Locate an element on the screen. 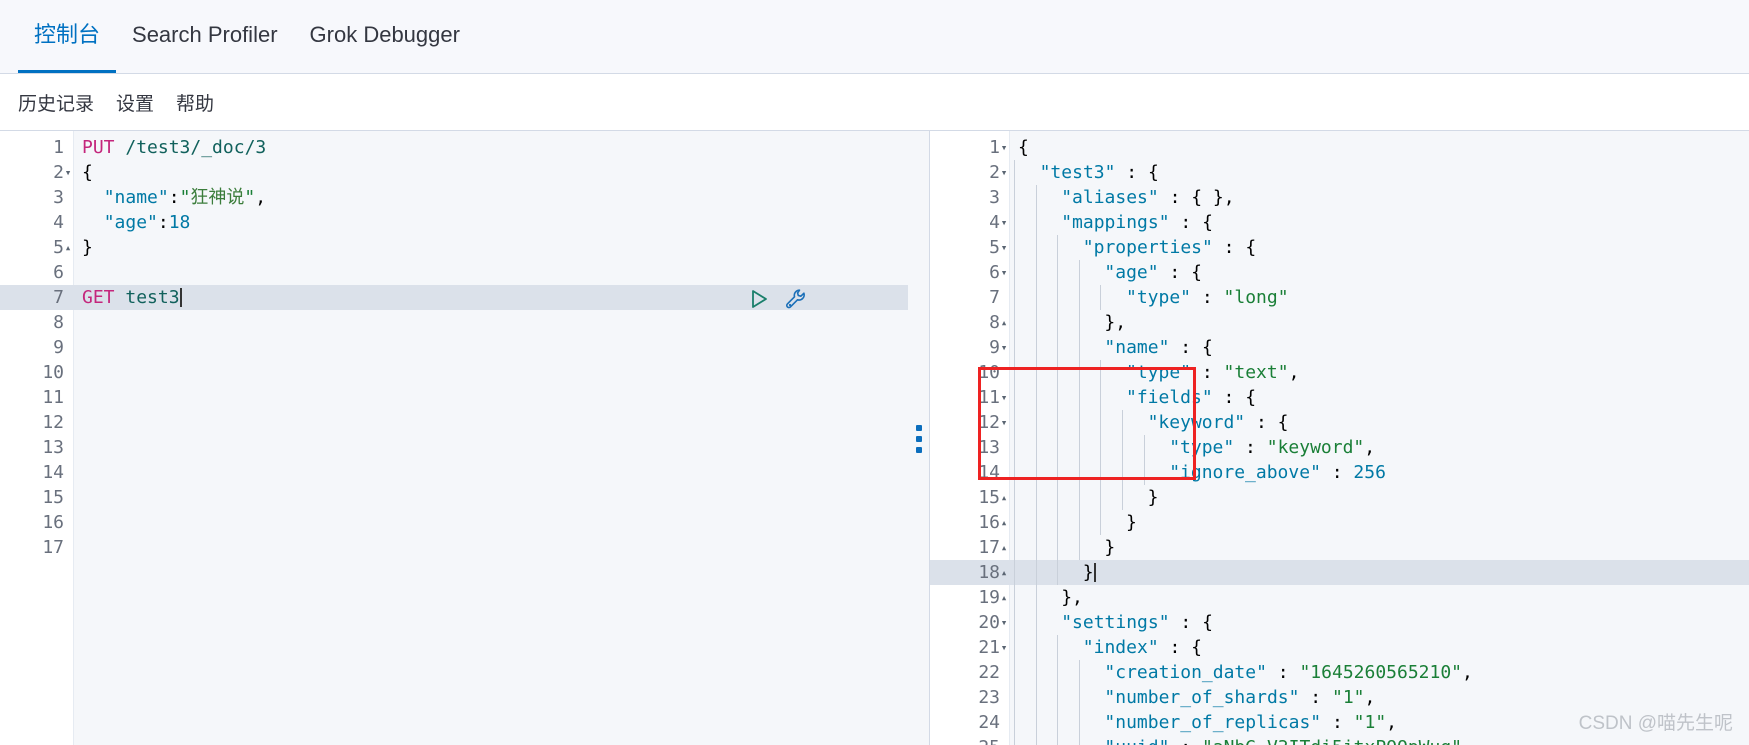 This screenshot has height=745, width=1749. code-line: 10 is located at coordinates (454, 372).